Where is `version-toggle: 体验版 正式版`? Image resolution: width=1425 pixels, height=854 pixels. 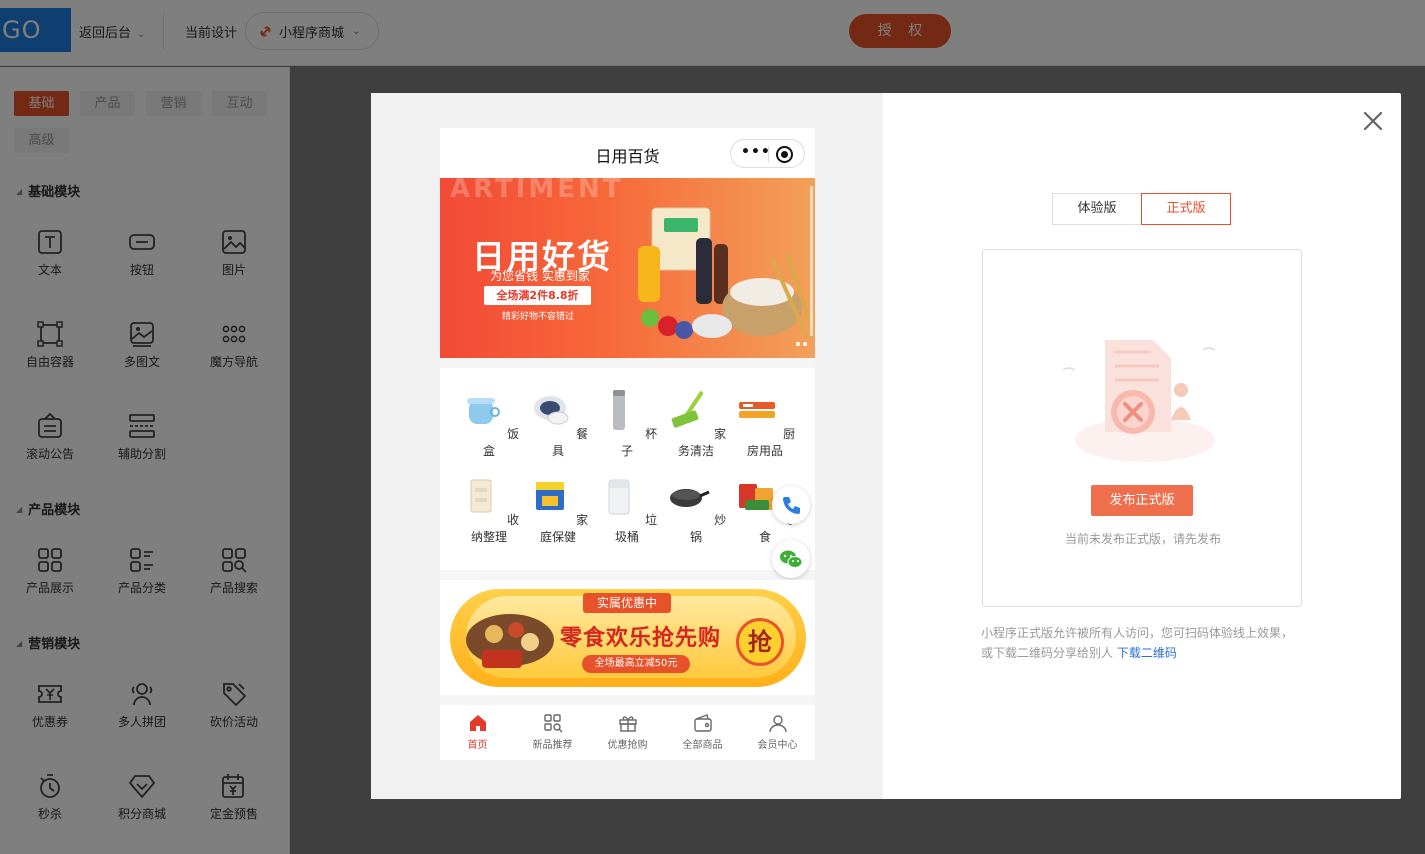 version-toggle: 体验版 正式版 is located at coordinates (1142, 209).